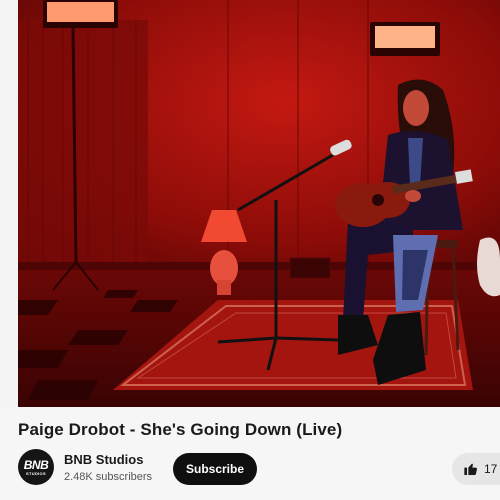 The height and width of the screenshot is (500, 500). What do you see at coordinates (471, 469) in the screenshot?
I see `thumbs-up-icon` at bounding box center [471, 469].